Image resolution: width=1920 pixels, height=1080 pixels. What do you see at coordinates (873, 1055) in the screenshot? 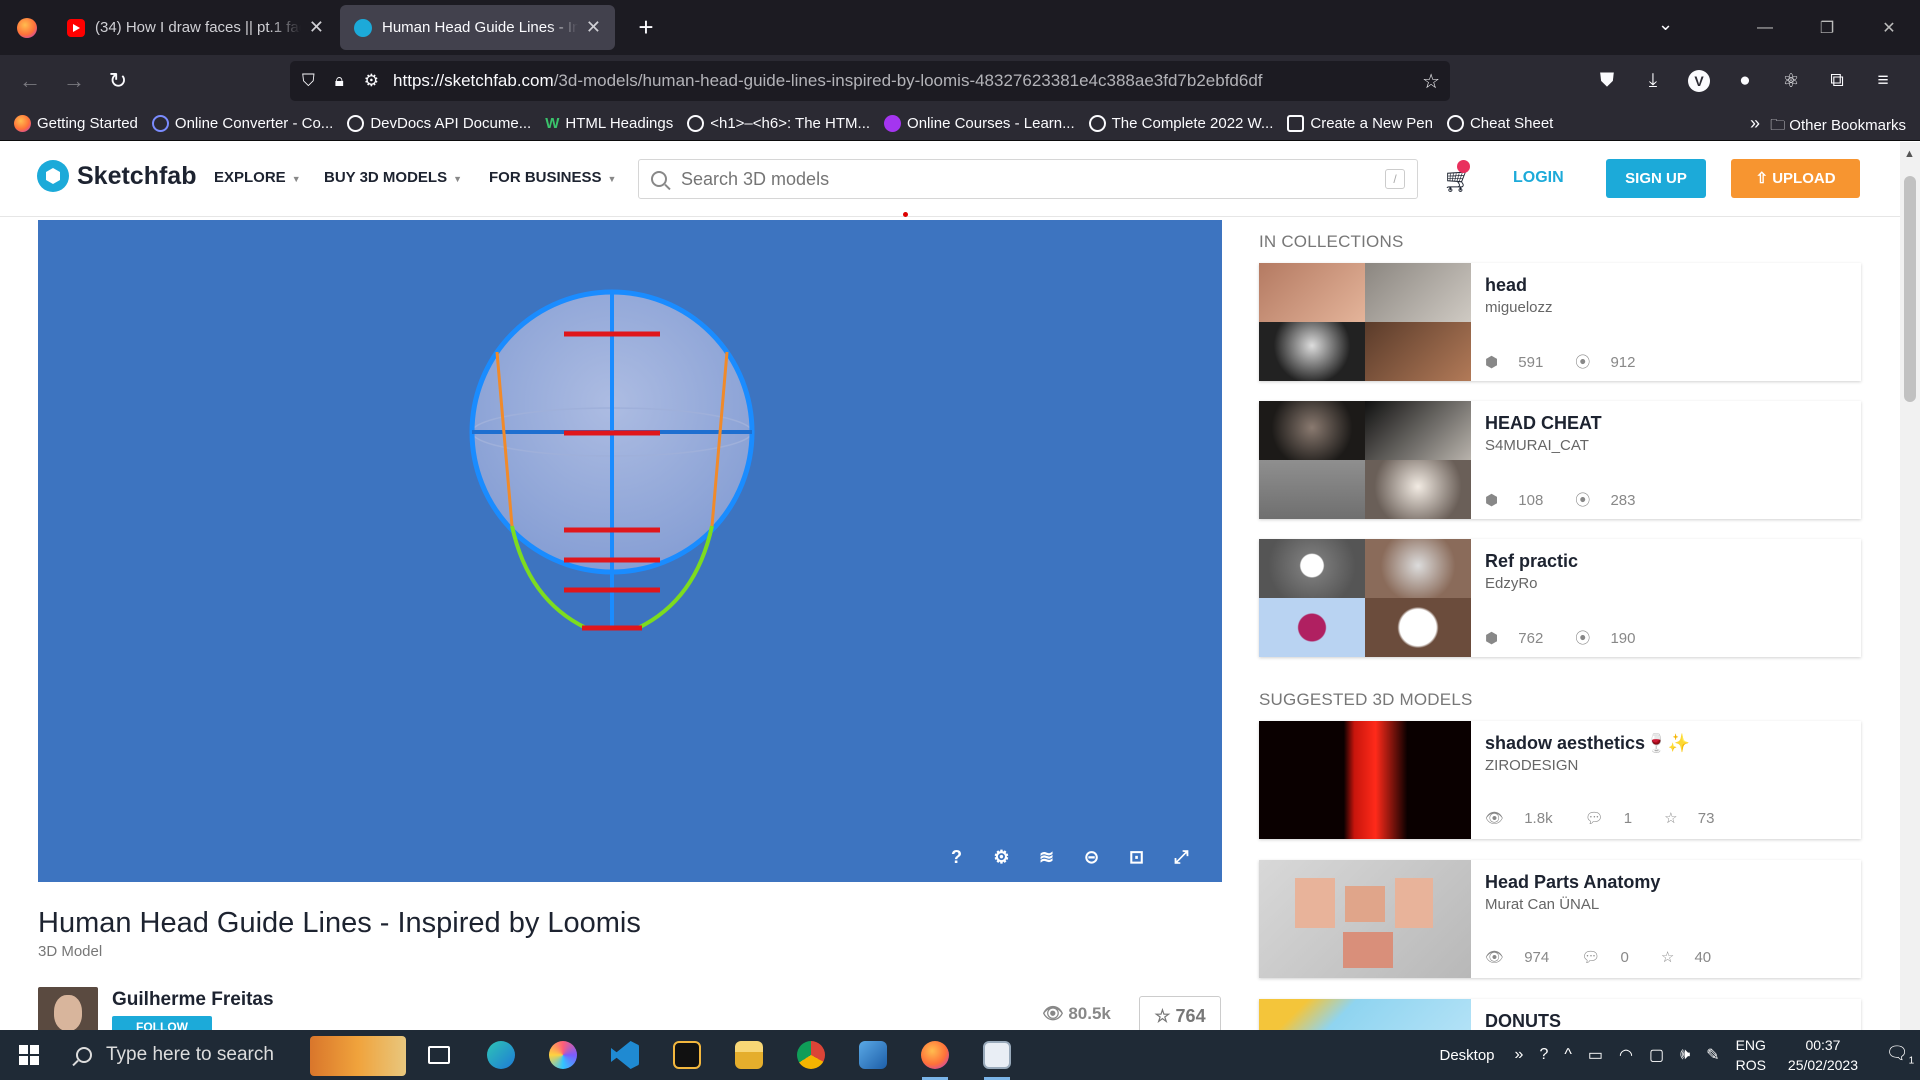
I see `remote-desktop-icon` at bounding box center [873, 1055].